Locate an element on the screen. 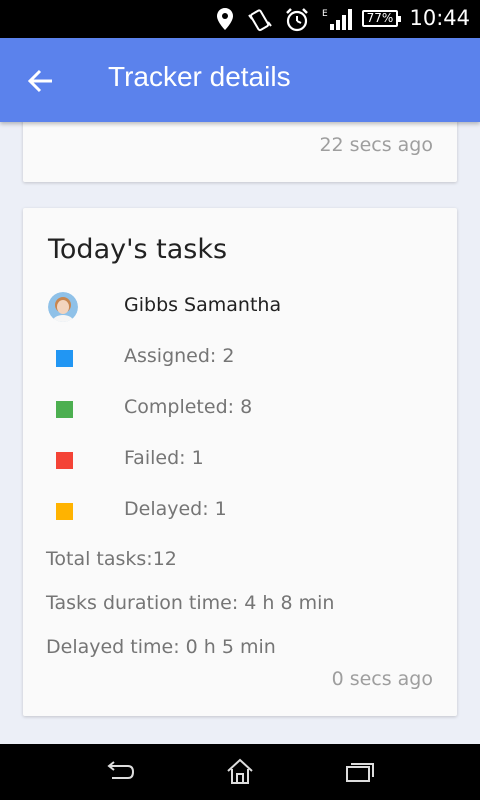 This screenshot has width=480, height=800. tasks-duration: Tasks duration time: 4 h 8 min is located at coordinates (190, 603).